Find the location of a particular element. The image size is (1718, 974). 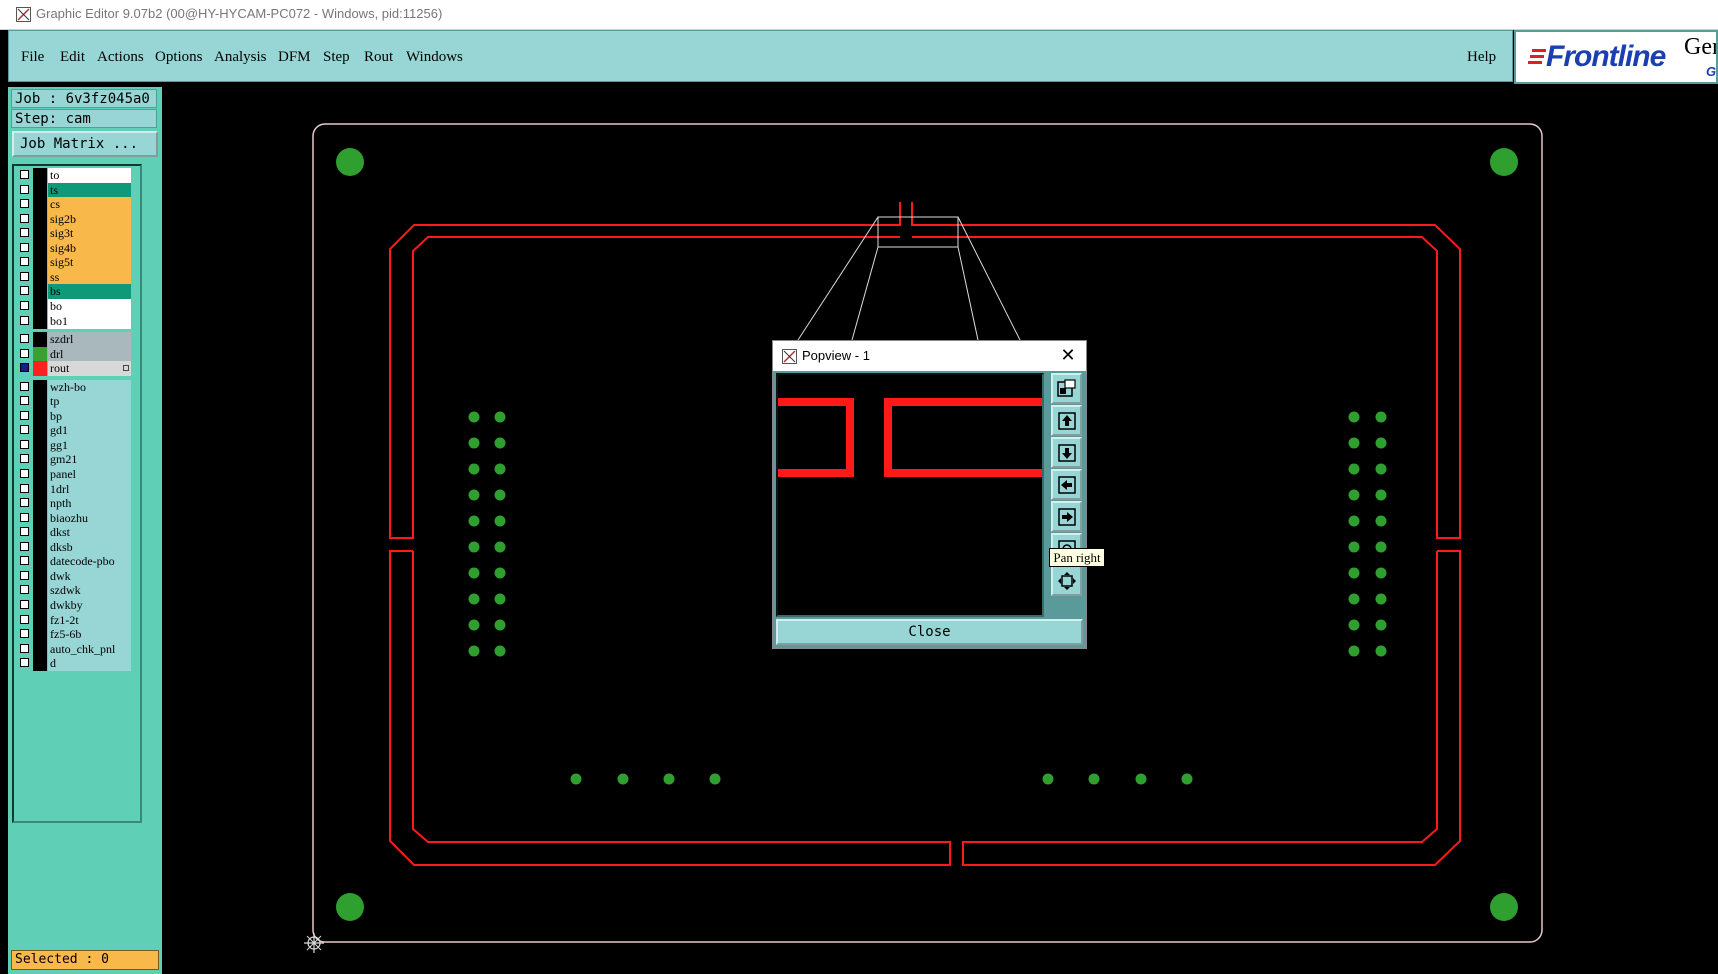

layer-name: drl is located at coordinates (89, 354).